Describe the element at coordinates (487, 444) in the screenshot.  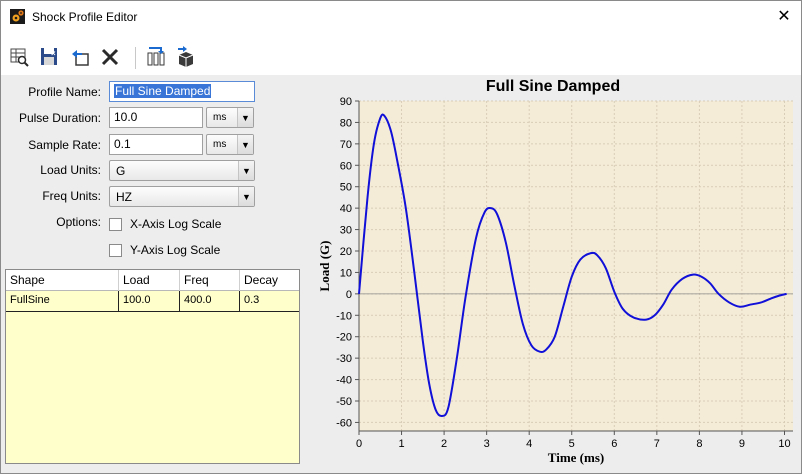
I see `x-tick-label: 3` at that location.